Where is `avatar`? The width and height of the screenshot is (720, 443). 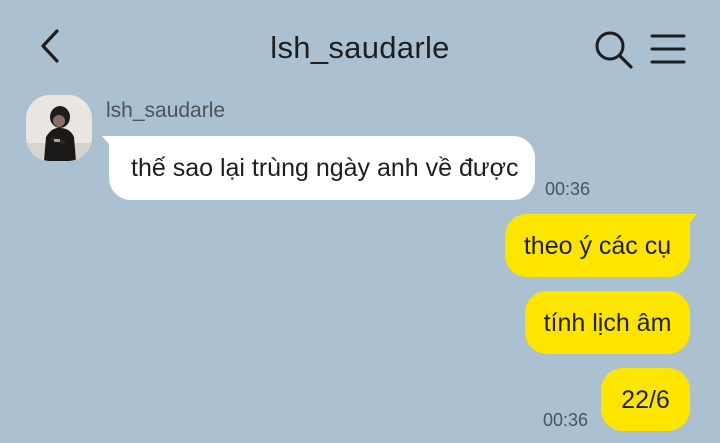
avatar is located at coordinates (59, 128).